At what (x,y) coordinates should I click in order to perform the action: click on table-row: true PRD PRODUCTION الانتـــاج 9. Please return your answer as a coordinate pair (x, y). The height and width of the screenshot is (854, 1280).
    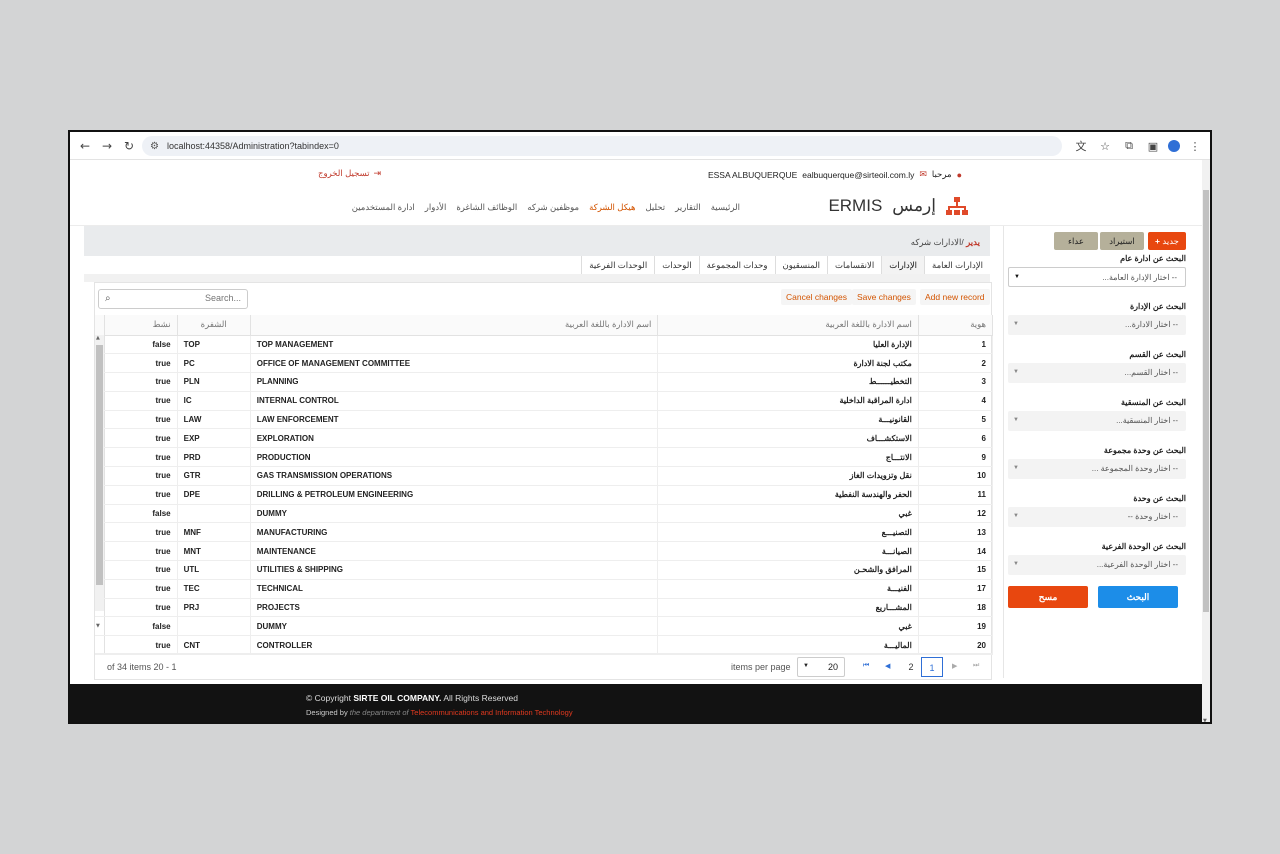
    Looking at the image, I should click on (544, 457).